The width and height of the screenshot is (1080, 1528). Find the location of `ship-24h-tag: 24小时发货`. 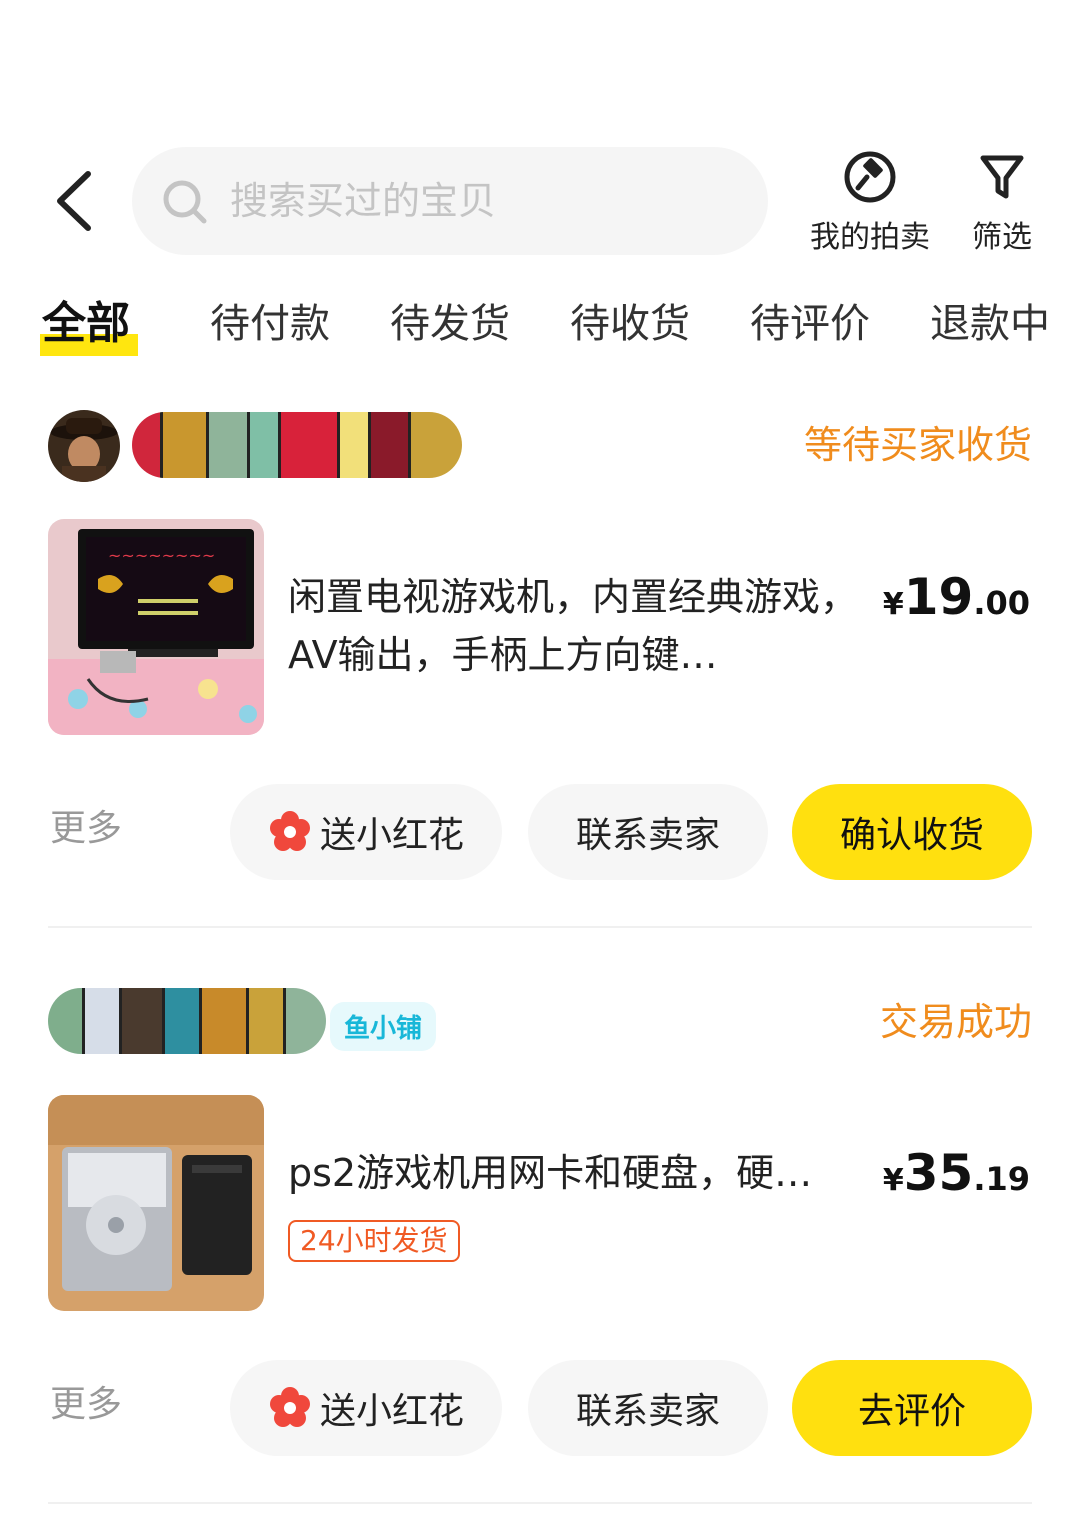

ship-24h-tag: 24小时发货 is located at coordinates (374, 1241).